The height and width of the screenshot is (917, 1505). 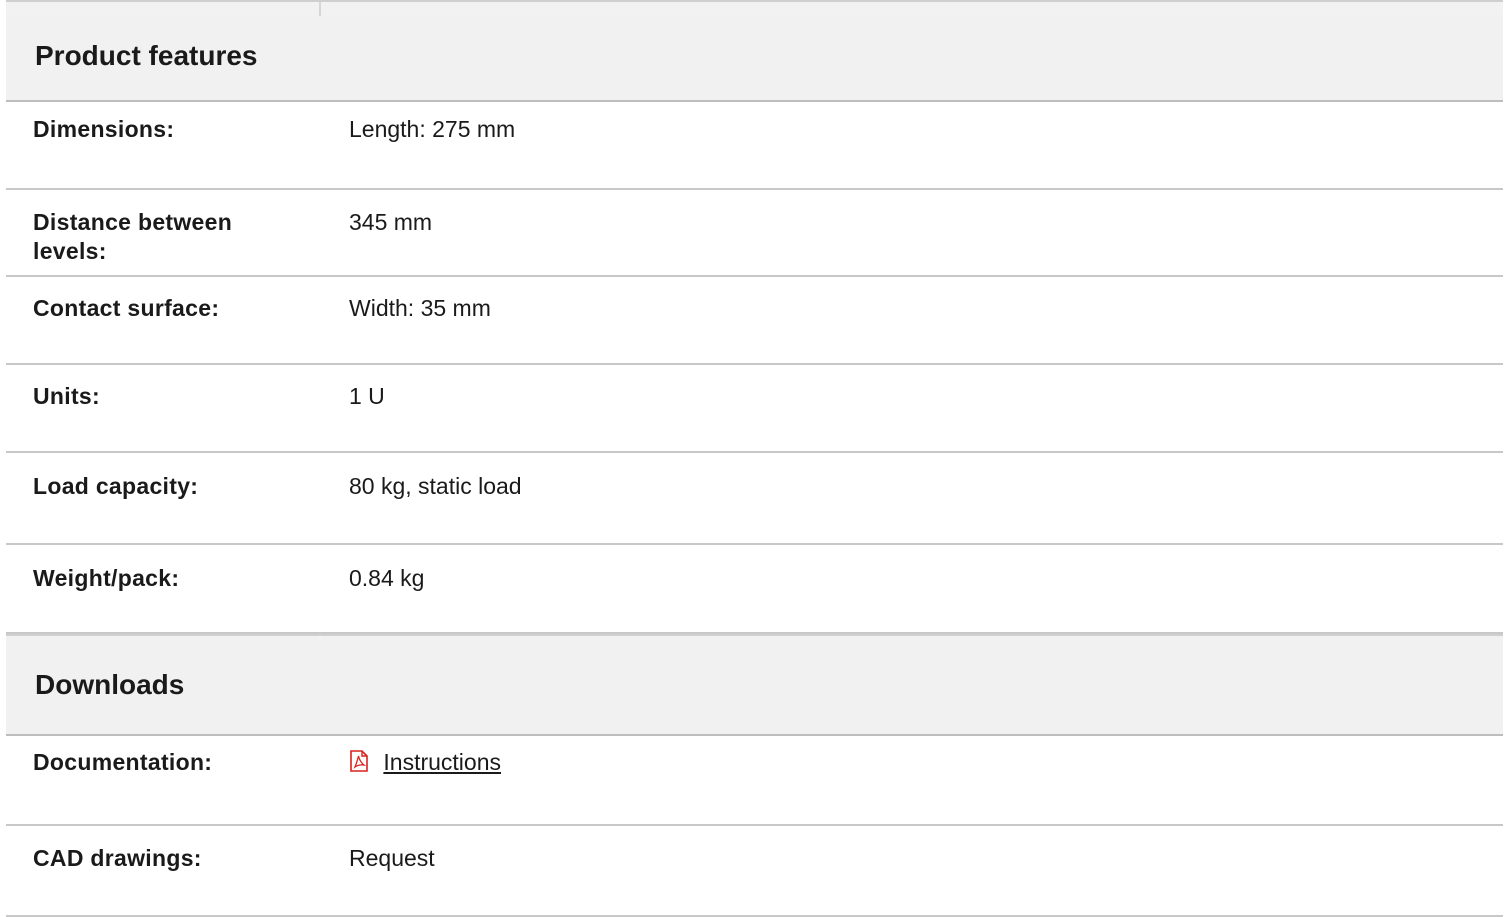 What do you see at coordinates (754, 59) in the screenshot?
I see `section-header-product-features: Product features` at bounding box center [754, 59].